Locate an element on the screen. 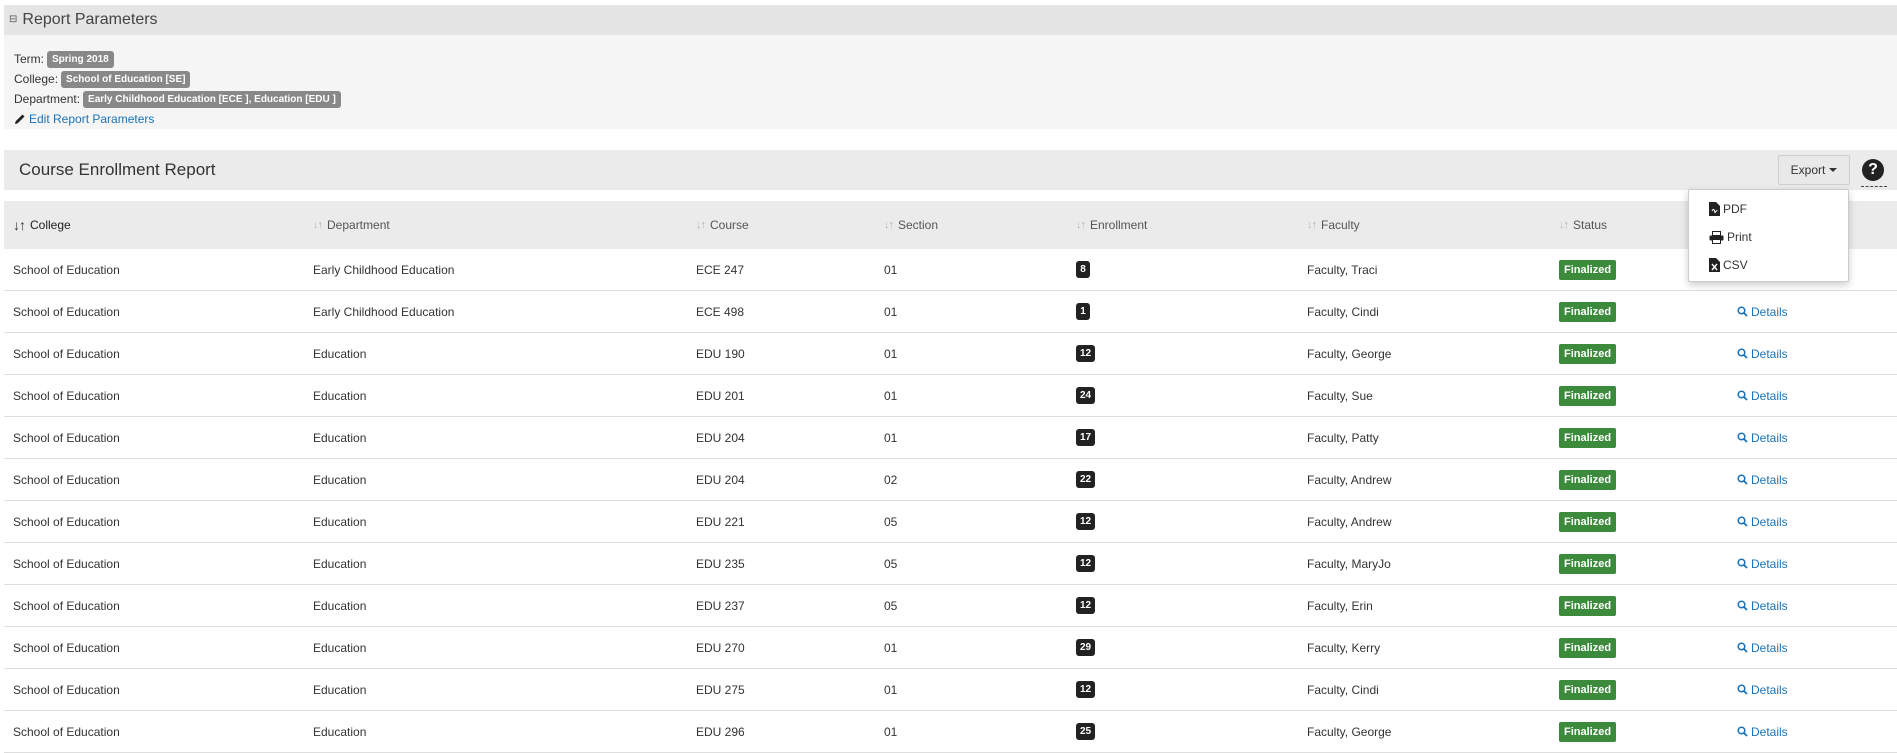 The height and width of the screenshot is (753, 1897). cell-course: EDU 221 is located at coordinates (720, 521).